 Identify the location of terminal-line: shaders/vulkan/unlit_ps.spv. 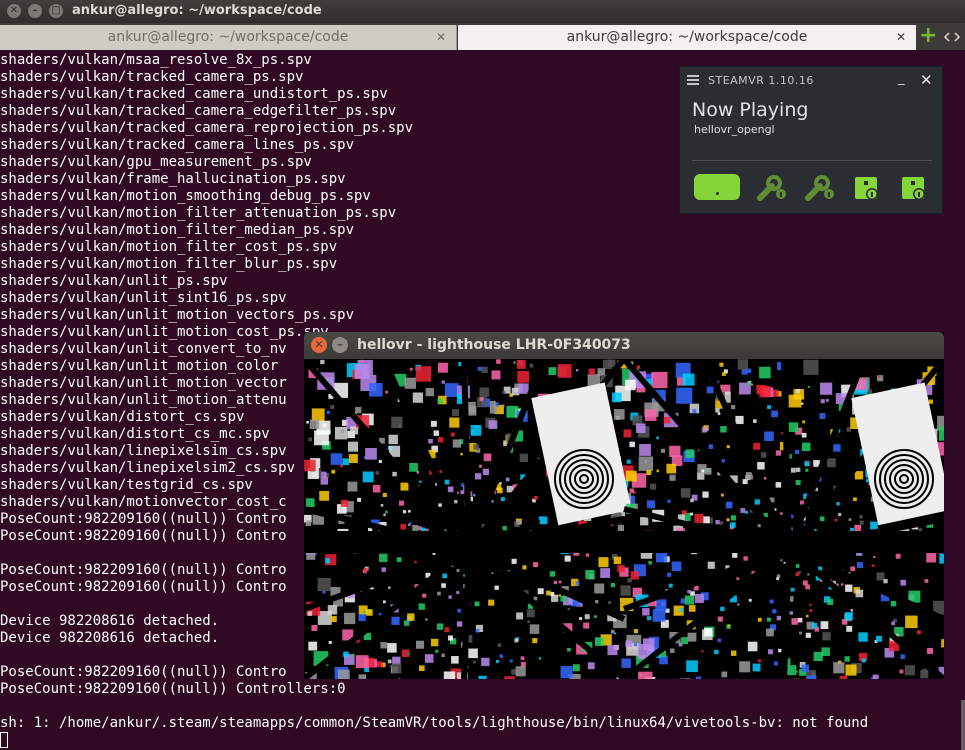
(114, 281).